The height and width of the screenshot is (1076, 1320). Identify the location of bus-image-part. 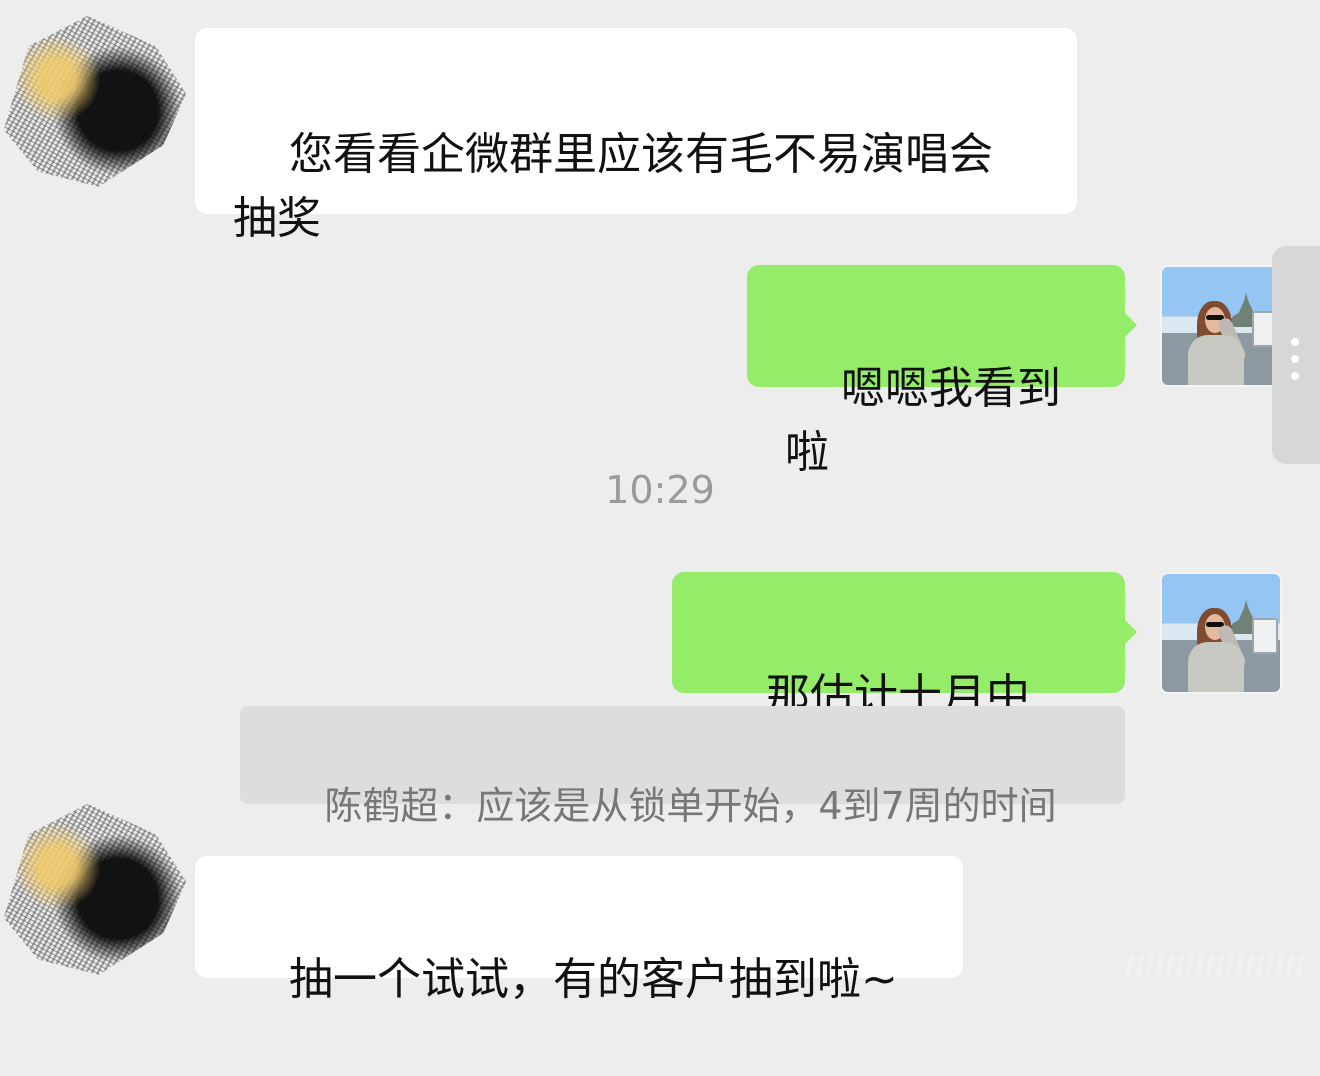
(1265, 636).